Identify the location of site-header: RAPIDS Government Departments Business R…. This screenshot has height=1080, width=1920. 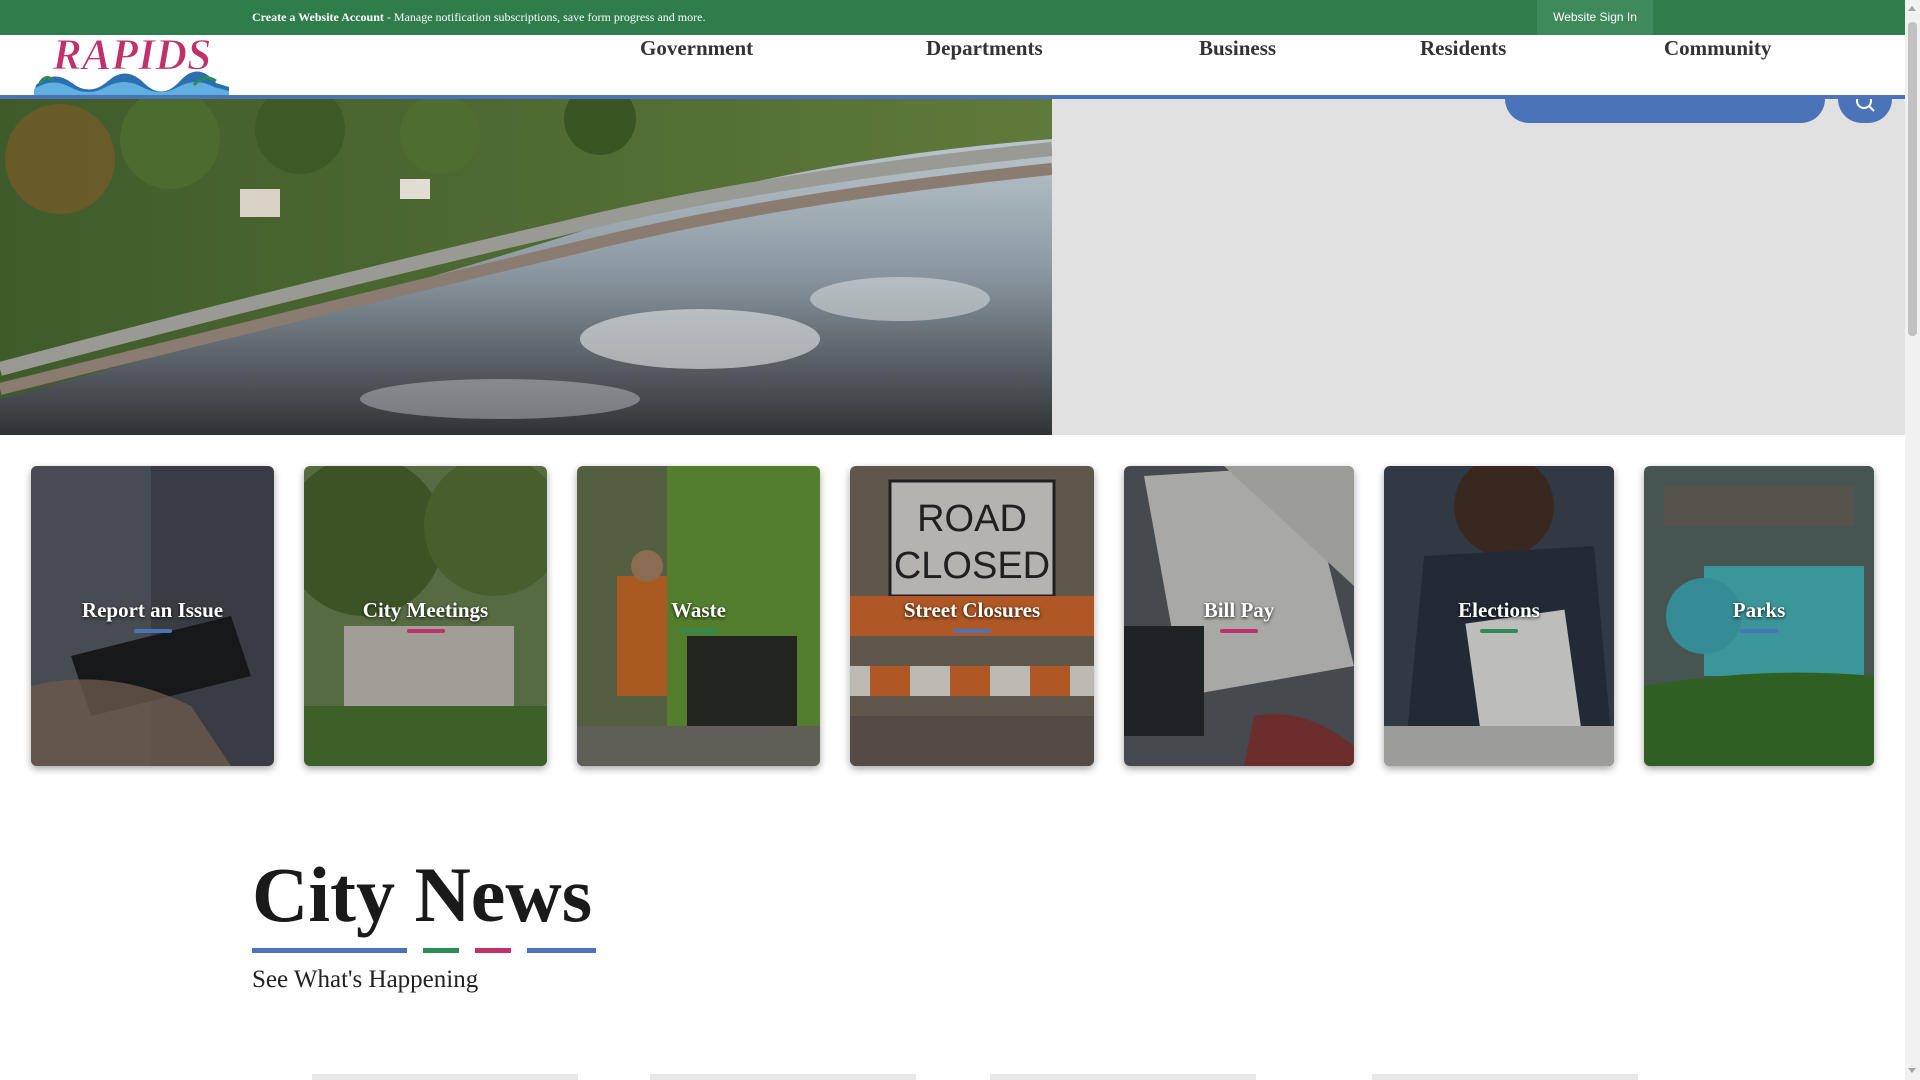
(952, 64).